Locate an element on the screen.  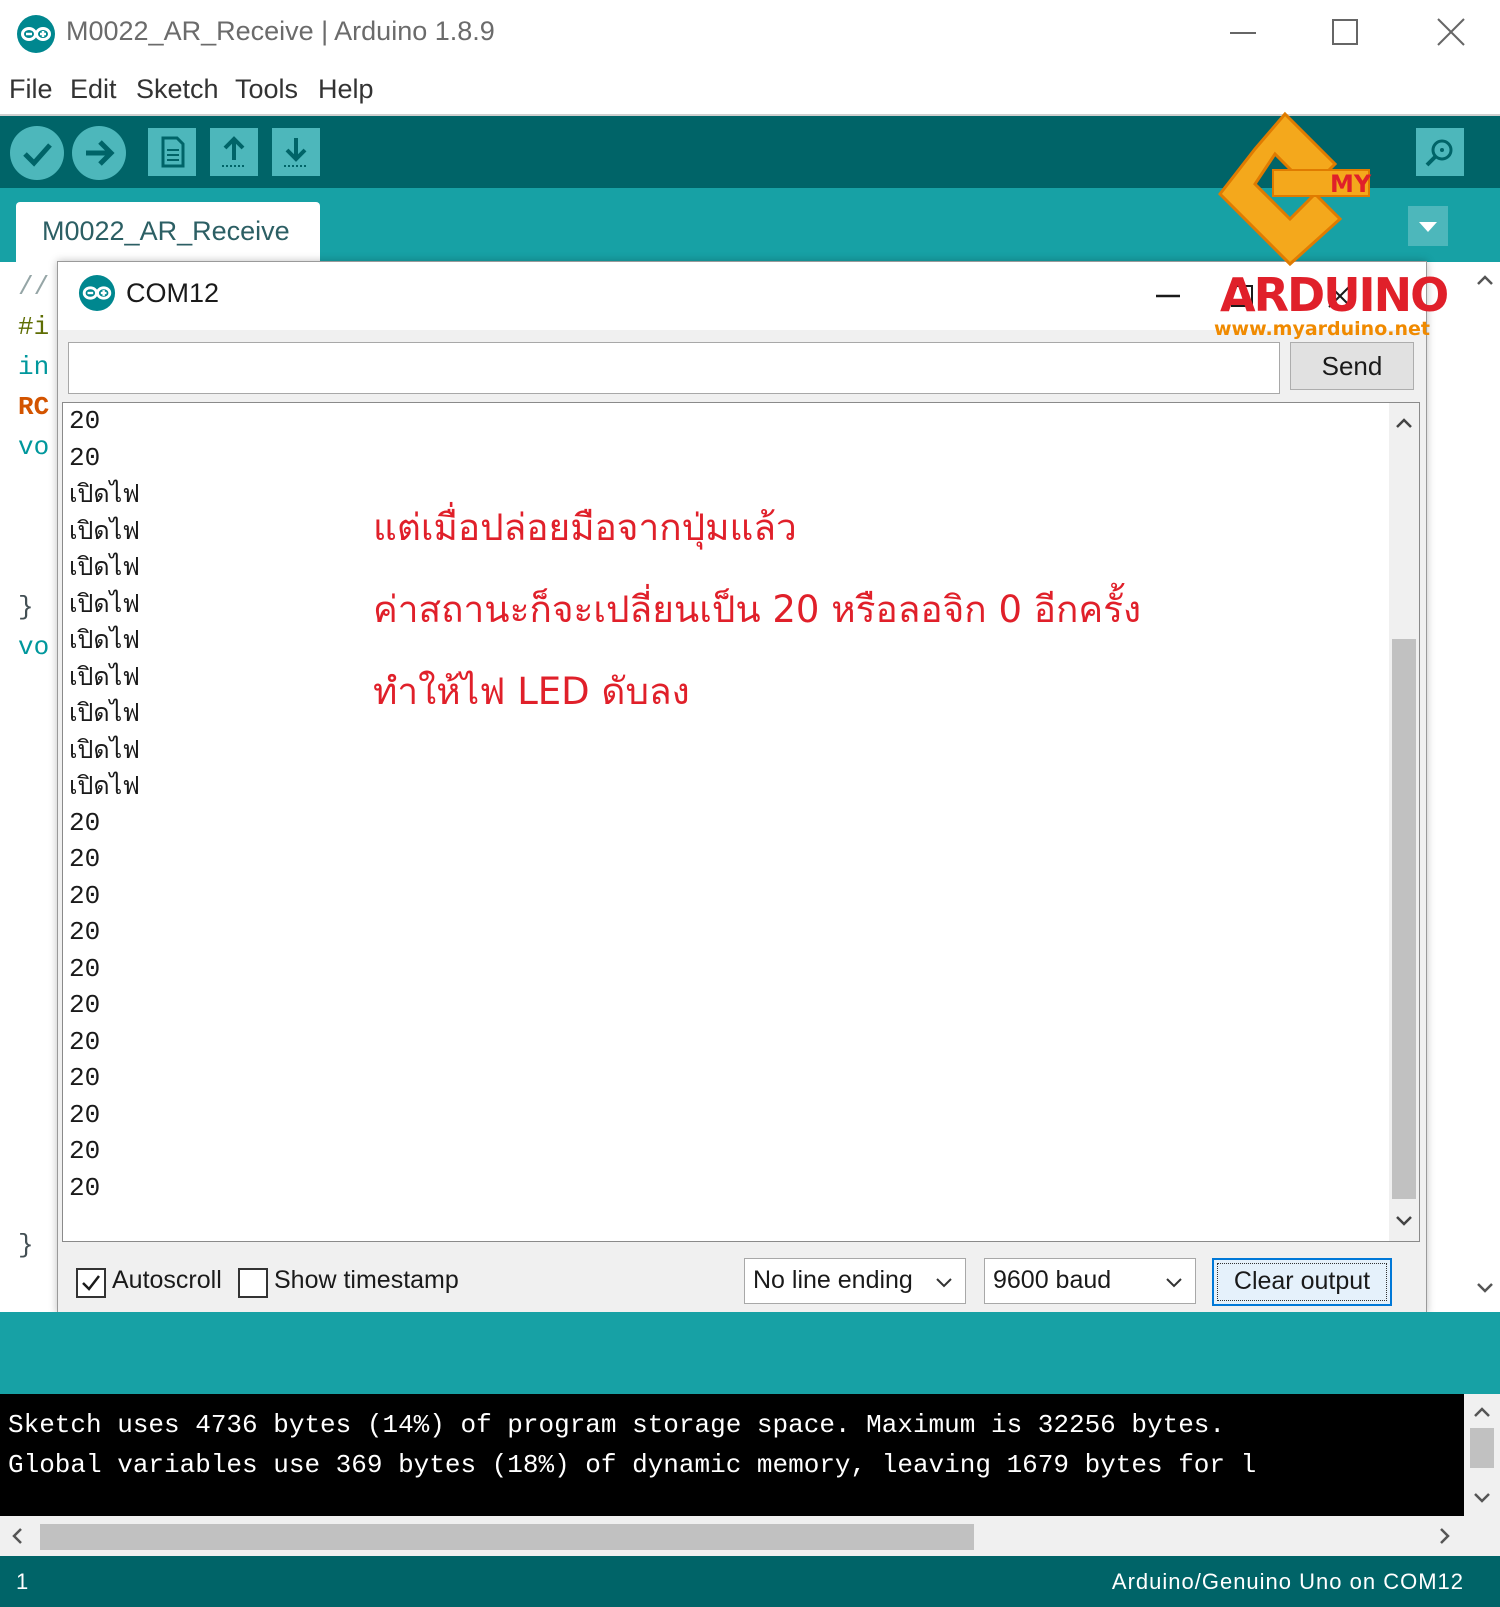
serial-send-input is located at coordinates (674, 368).